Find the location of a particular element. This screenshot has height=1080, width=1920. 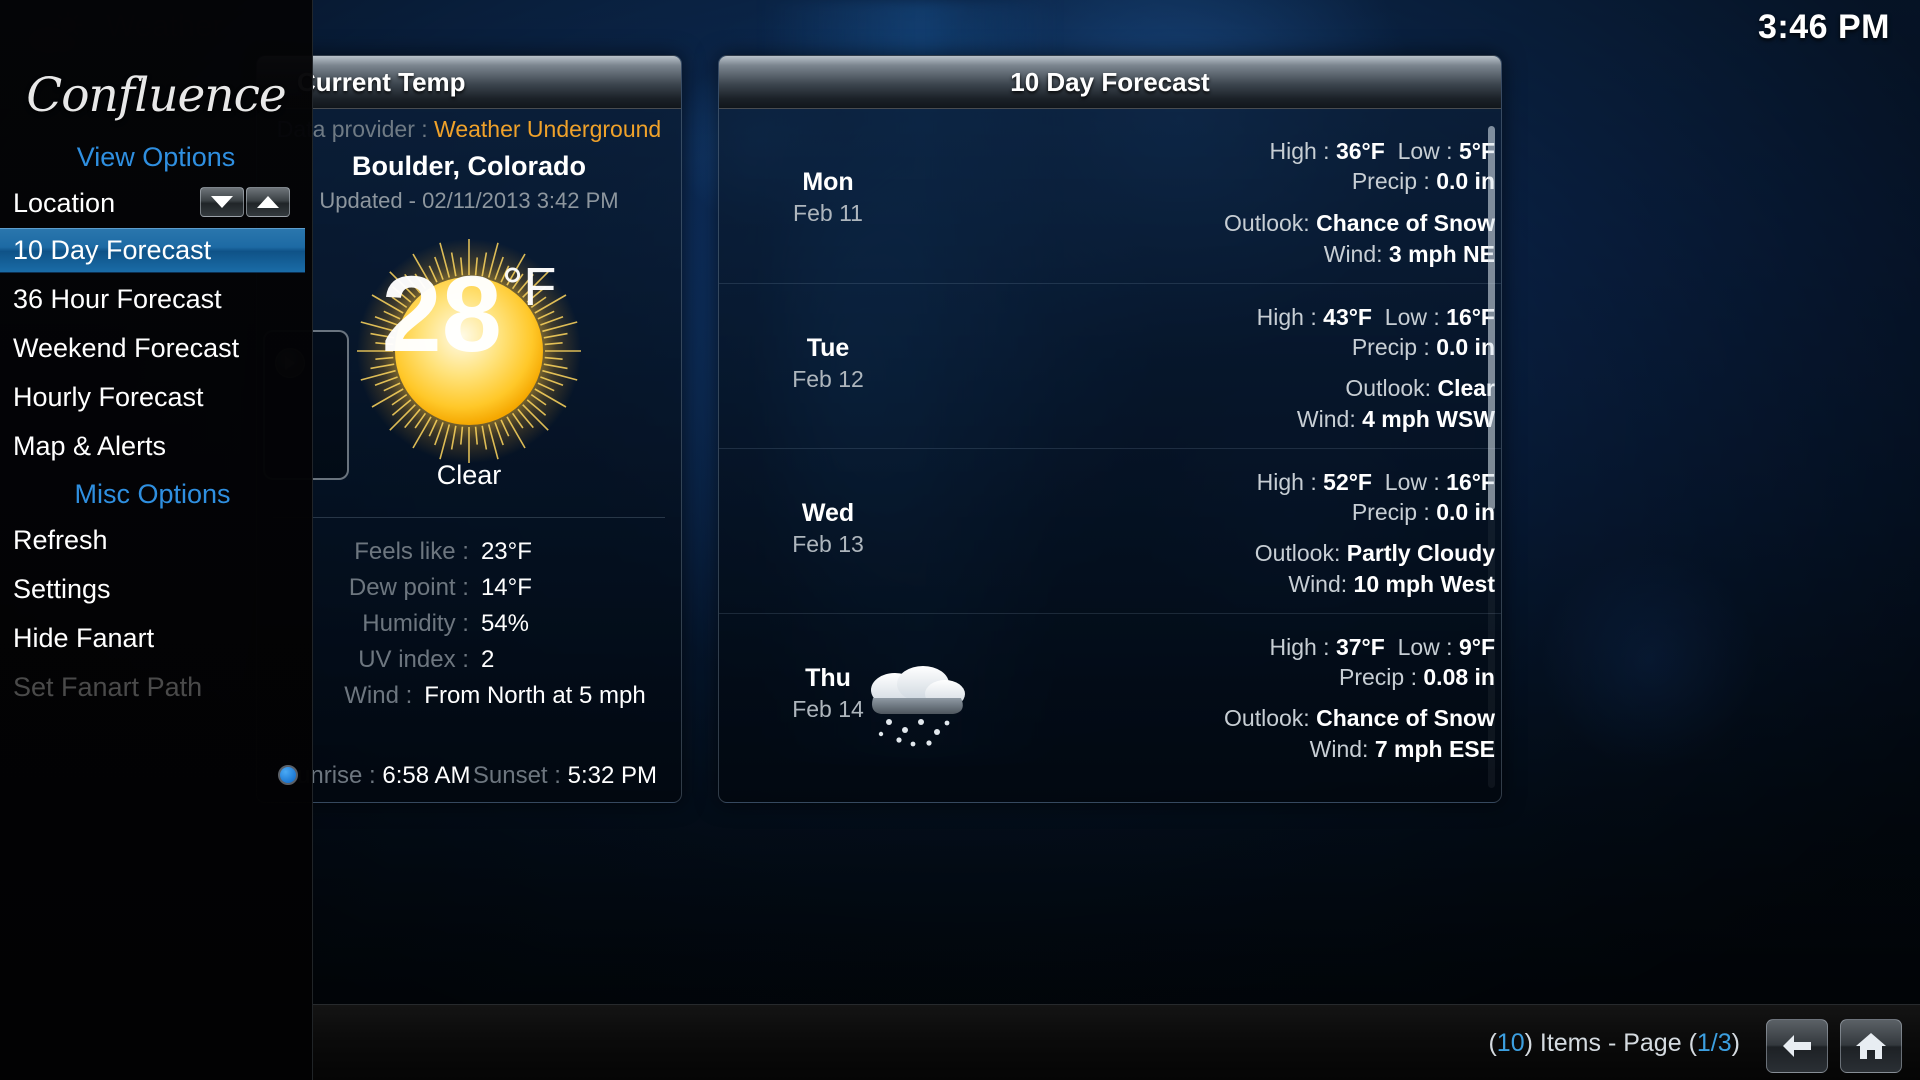

sun-times-row: Sunrise : 6:58 AM Sunset : 5:32 PM is located at coordinates (469, 776).